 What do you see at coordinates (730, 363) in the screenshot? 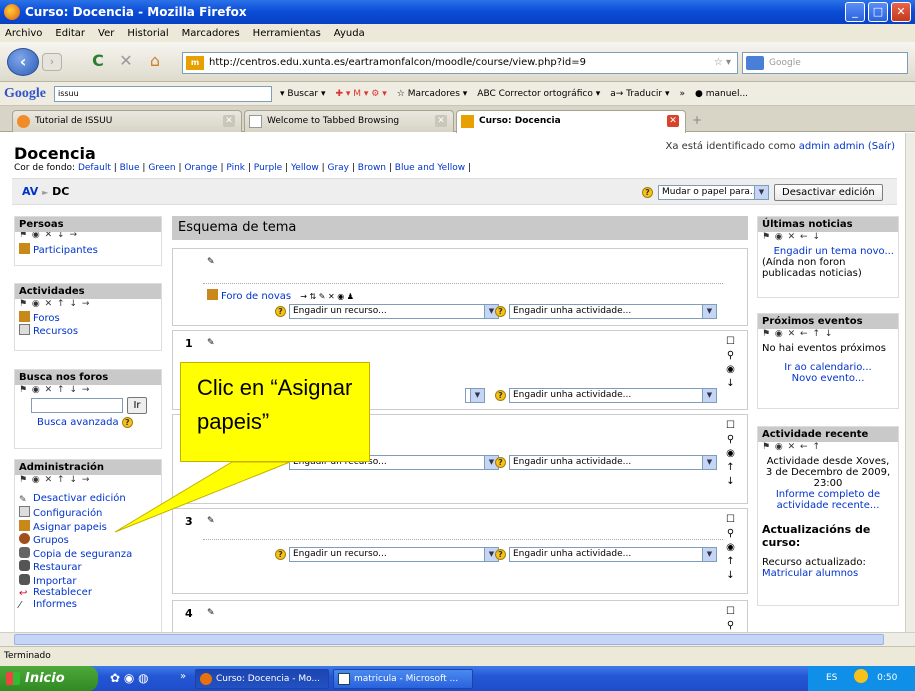
I see `section-controls: ☐ ⚲ ◉ ↓` at bounding box center [730, 363].